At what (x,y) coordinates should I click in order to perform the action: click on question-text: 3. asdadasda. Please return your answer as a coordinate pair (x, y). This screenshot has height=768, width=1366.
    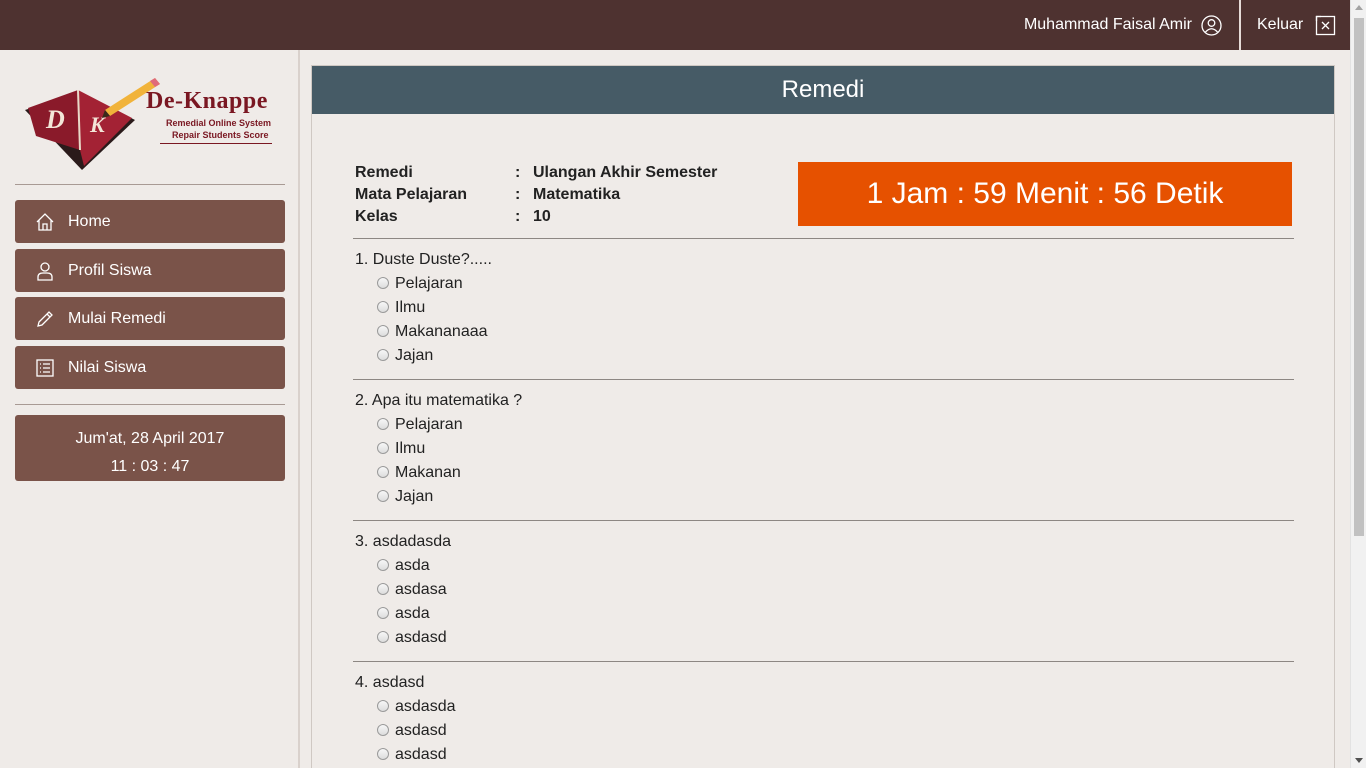
    Looking at the image, I should click on (403, 541).